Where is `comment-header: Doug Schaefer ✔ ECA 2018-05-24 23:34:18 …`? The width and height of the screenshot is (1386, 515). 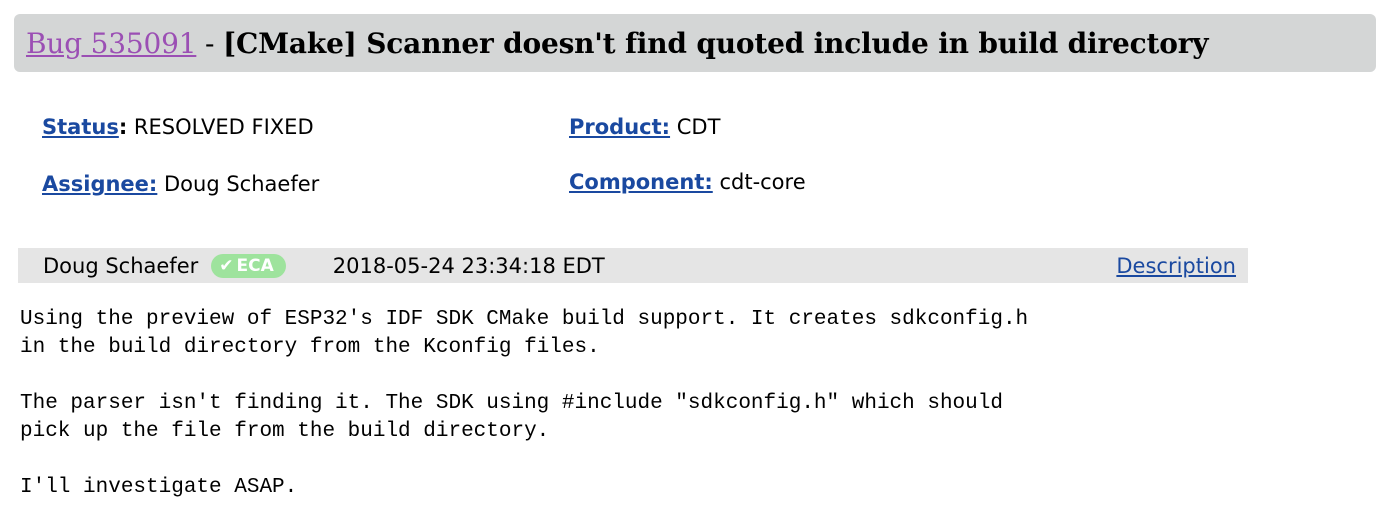 comment-header: Doug Schaefer ✔ ECA 2018-05-24 23:34:18 … is located at coordinates (633, 265).